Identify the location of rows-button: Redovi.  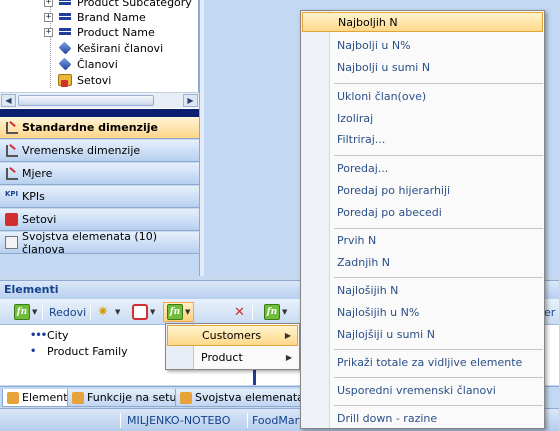
(67, 312).